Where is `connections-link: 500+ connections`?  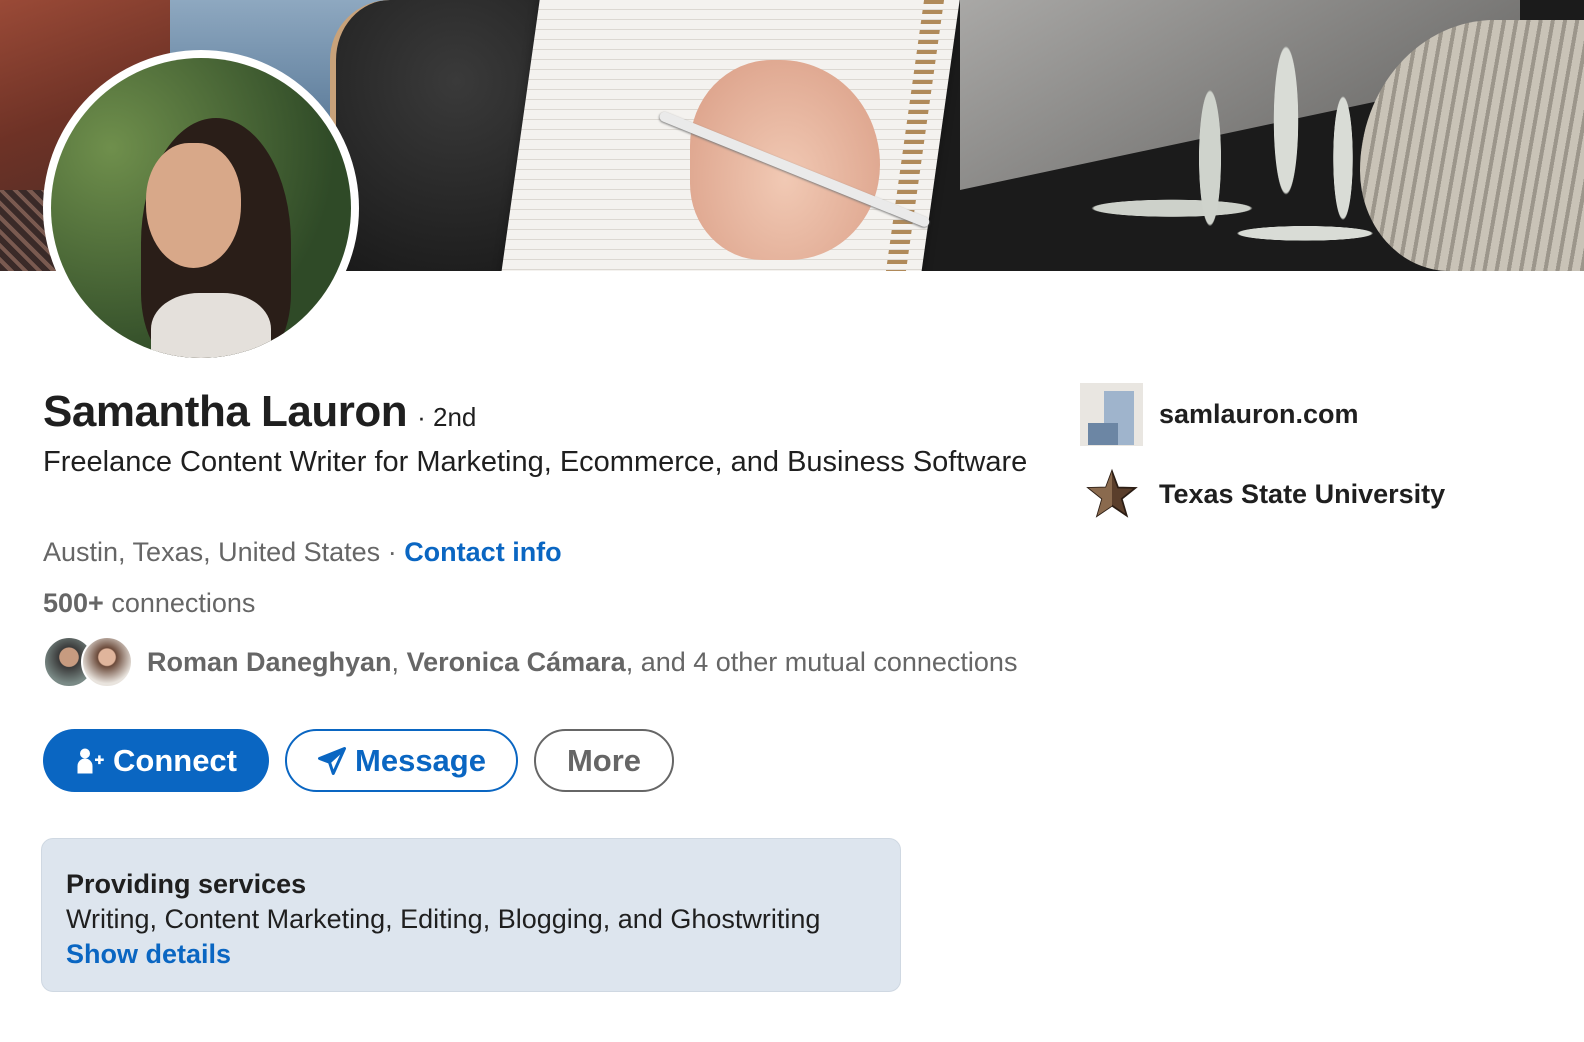
connections-link: 500+ connections is located at coordinates (149, 603).